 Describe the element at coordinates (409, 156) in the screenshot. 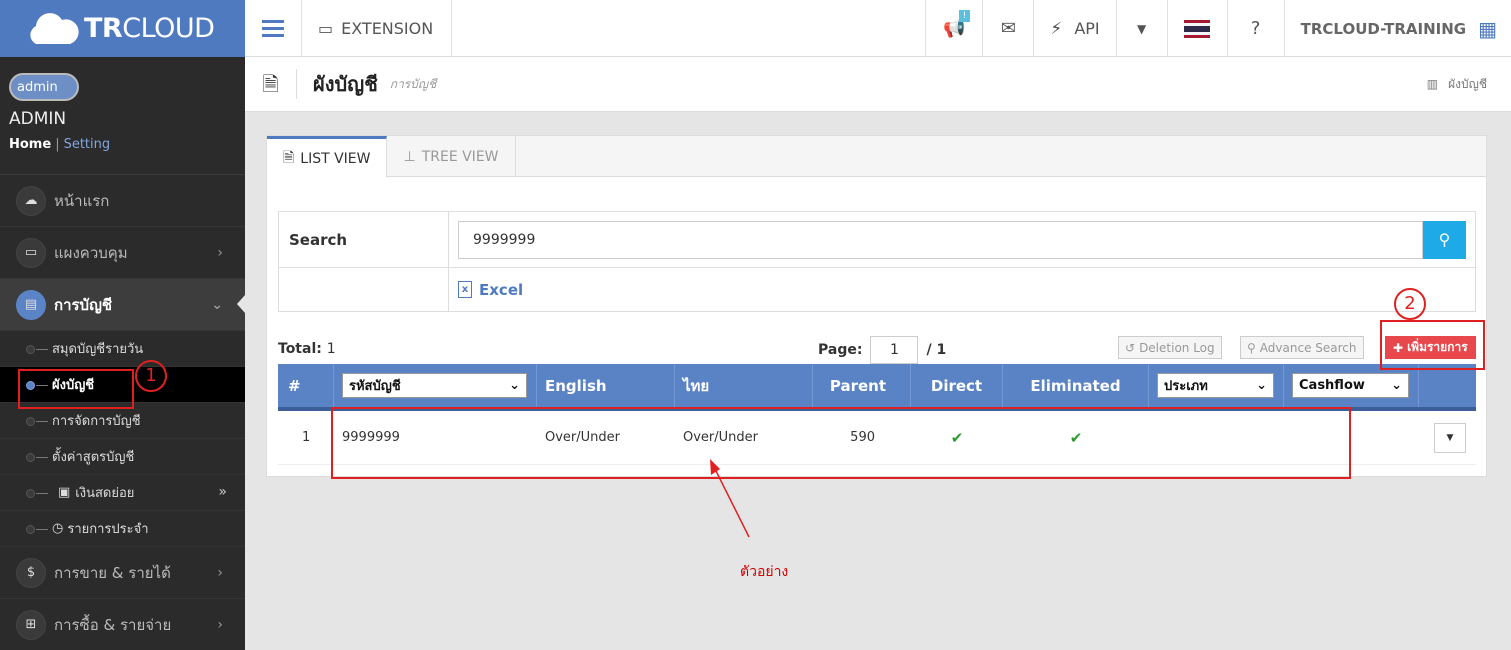

I see `sitemap-icon: ⊥` at that location.